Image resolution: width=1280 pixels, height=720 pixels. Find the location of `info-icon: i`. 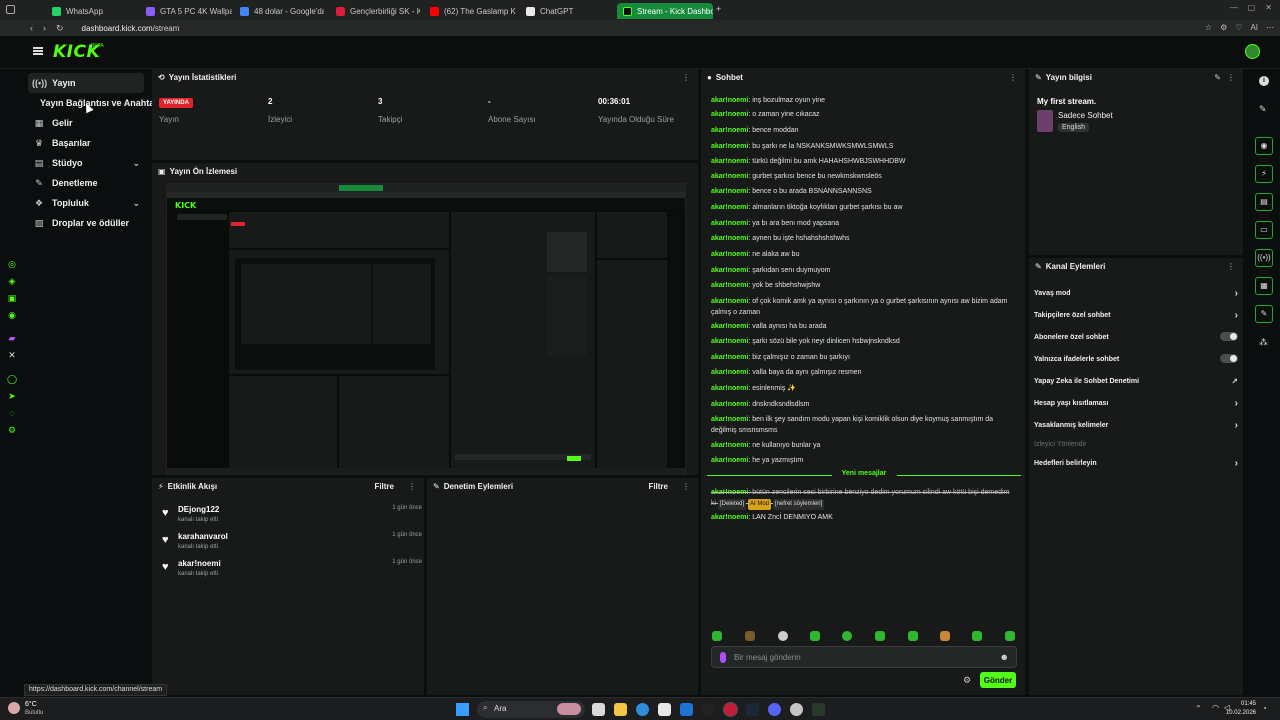

info-icon: i is located at coordinates (1264, 81).